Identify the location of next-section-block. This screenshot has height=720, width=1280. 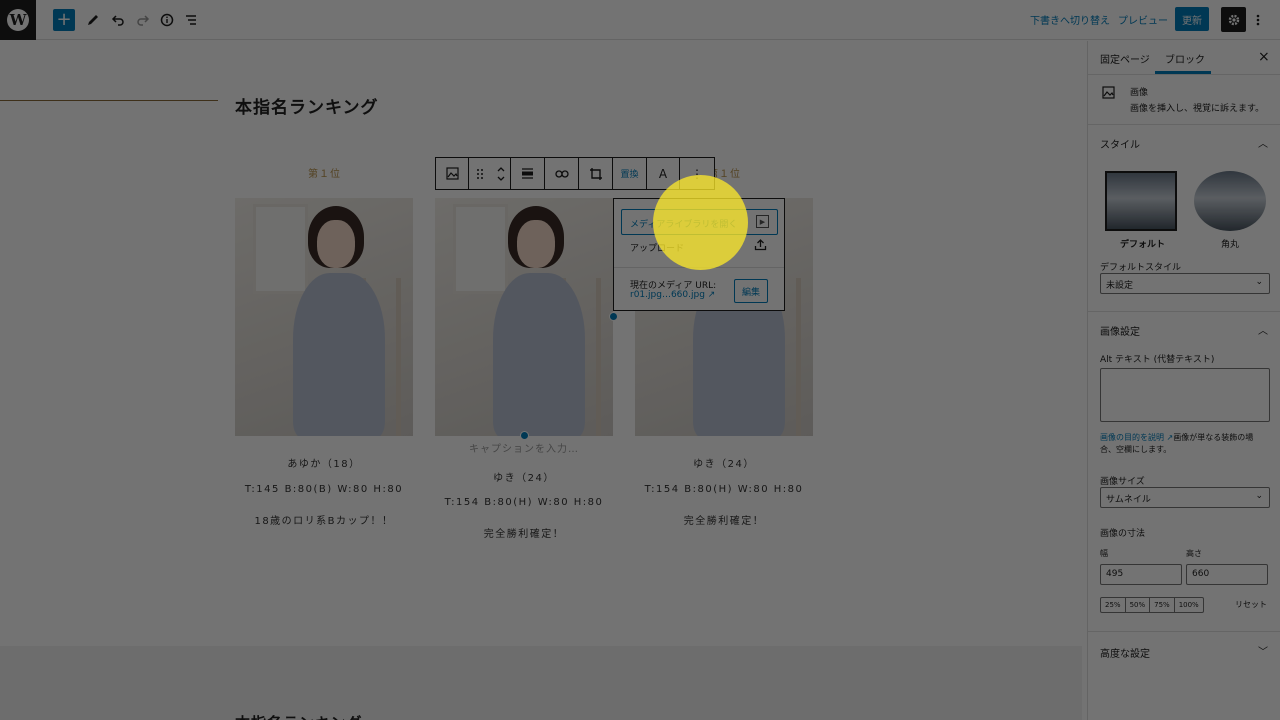
(541, 683).